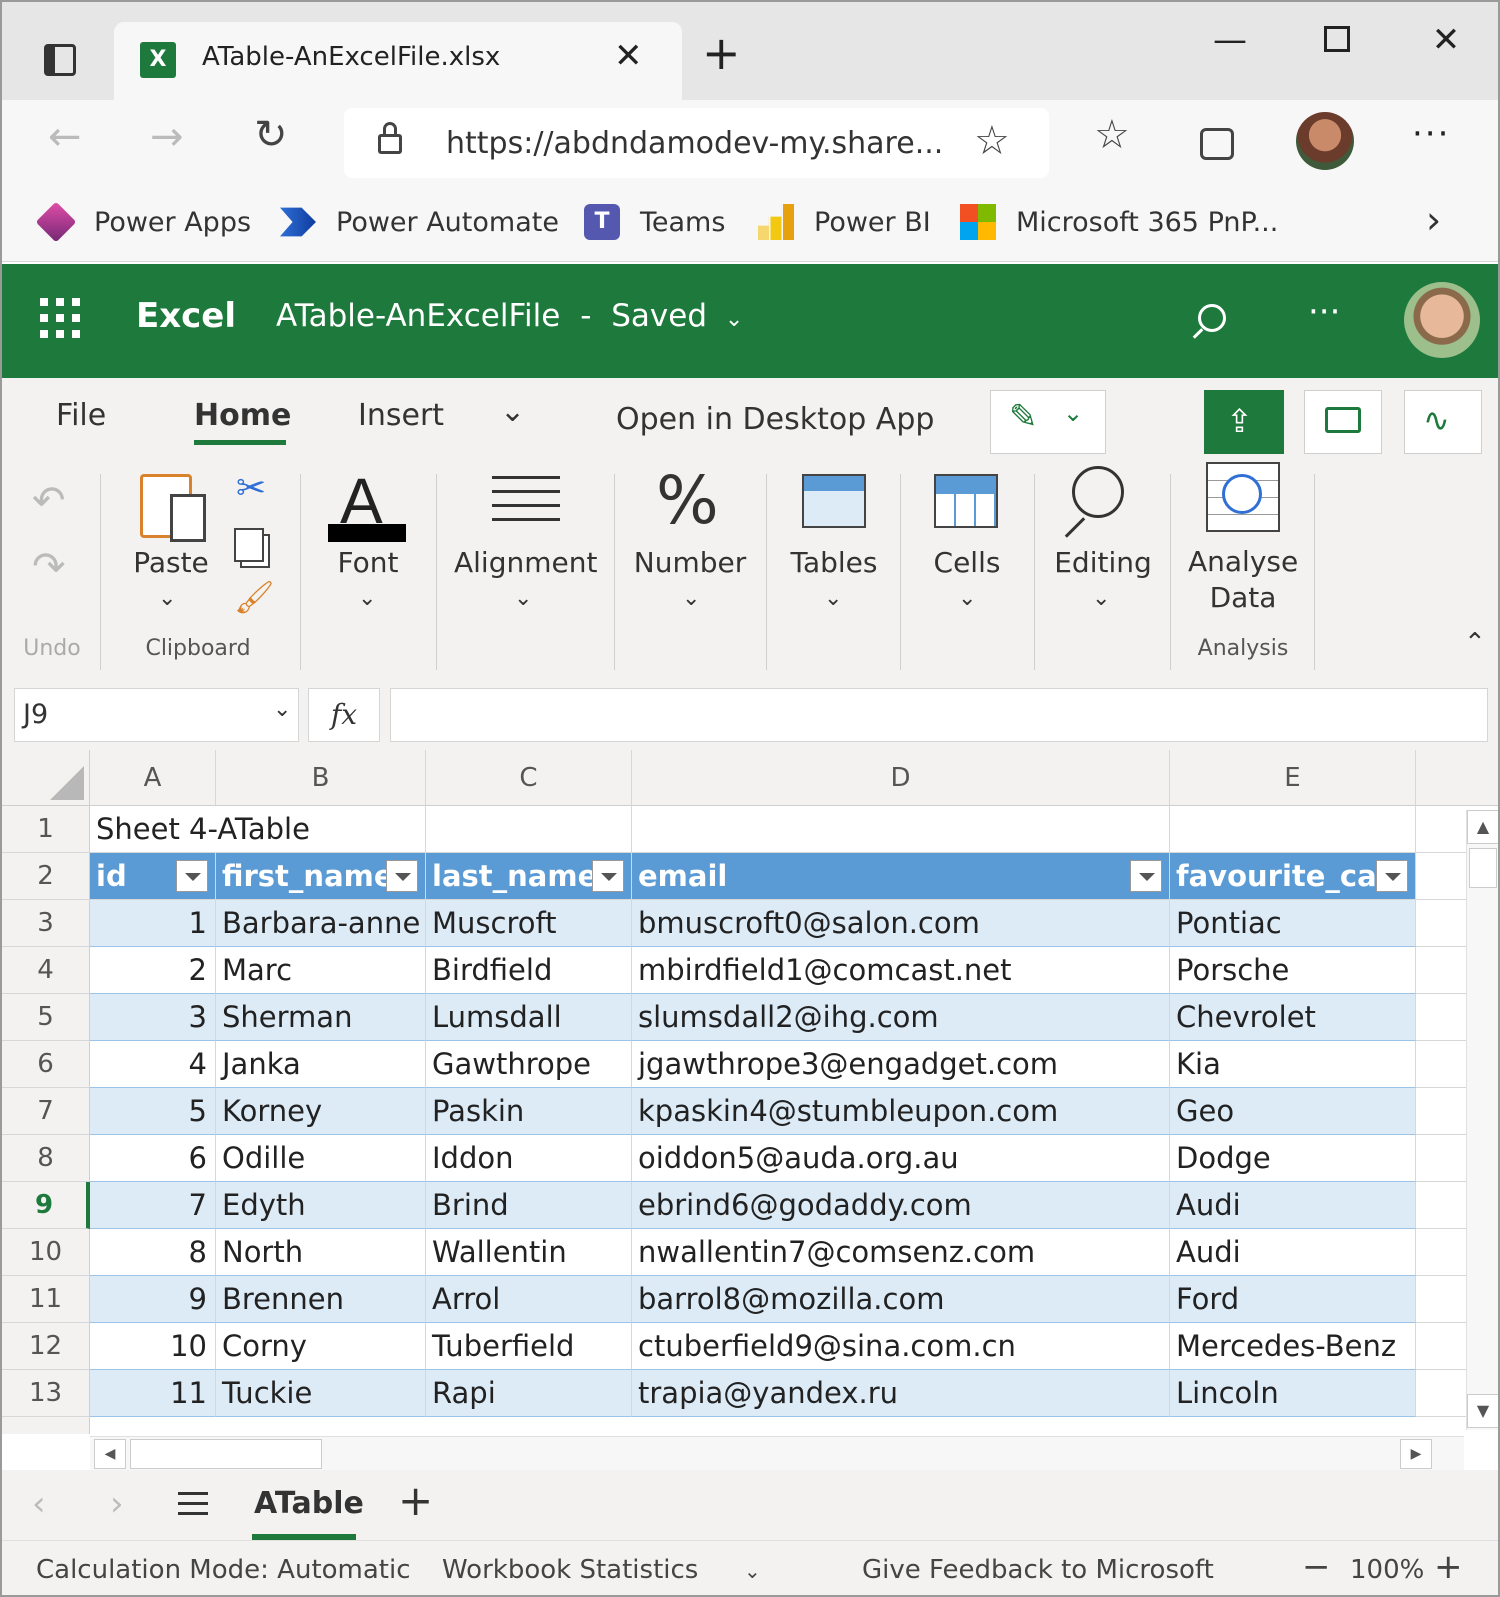  What do you see at coordinates (49, 567) in the screenshot?
I see `redo-icon: ↷` at bounding box center [49, 567].